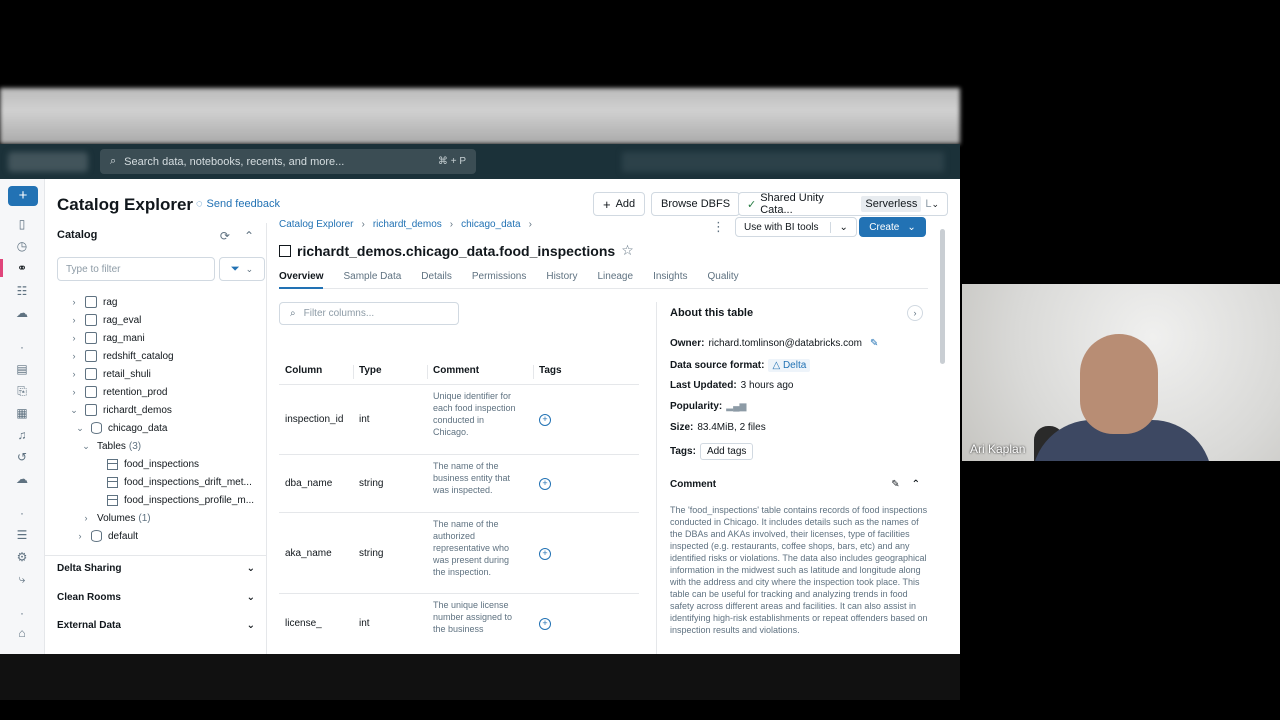  Describe the element at coordinates (156, 625) in the screenshot. I see `external-data-section: External Data ⌄` at that location.